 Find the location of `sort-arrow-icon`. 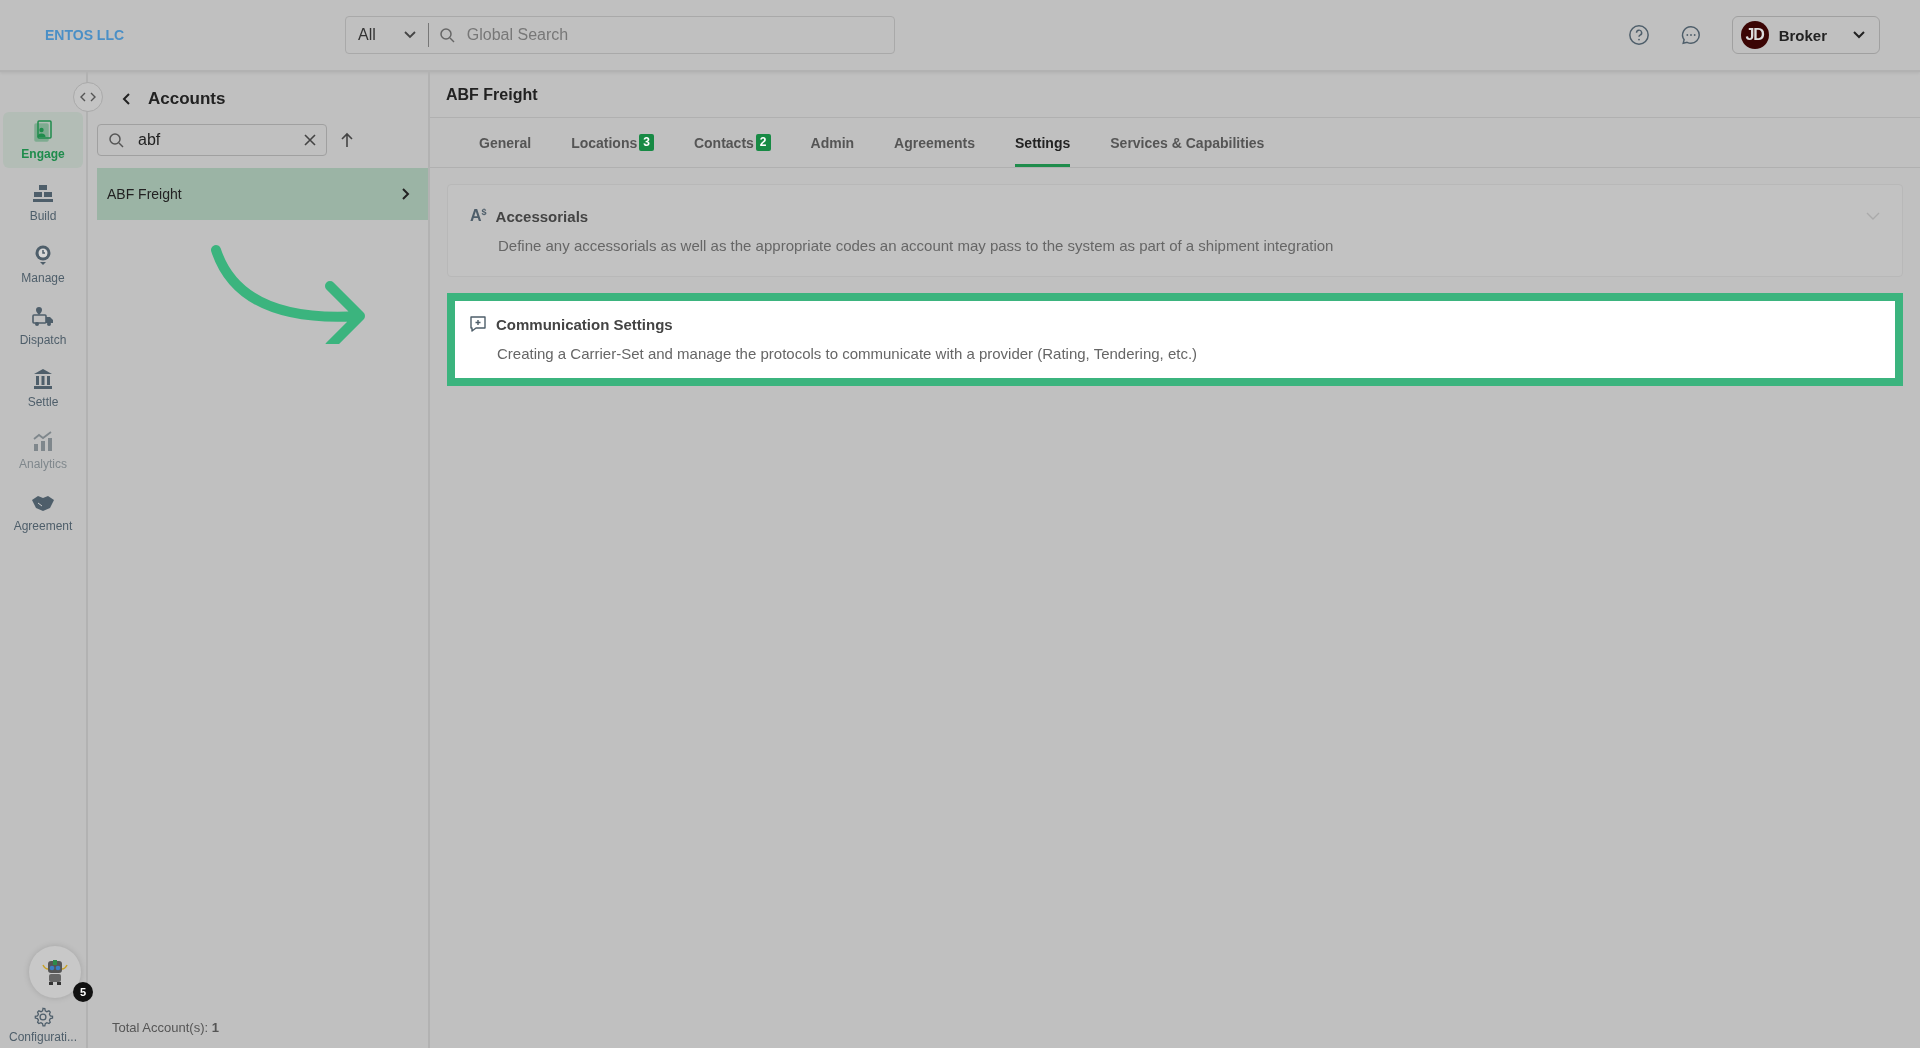

sort-arrow-icon is located at coordinates (347, 140).